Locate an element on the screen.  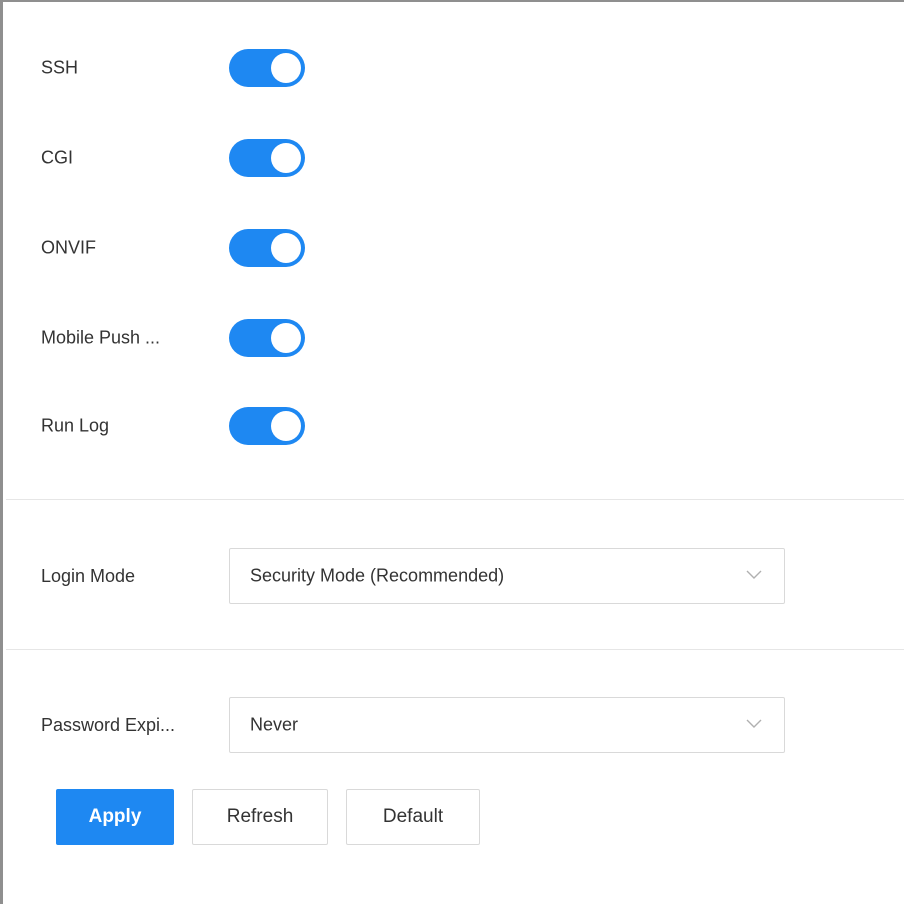
login-mode-label: Login Mode is located at coordinates (88, 576).